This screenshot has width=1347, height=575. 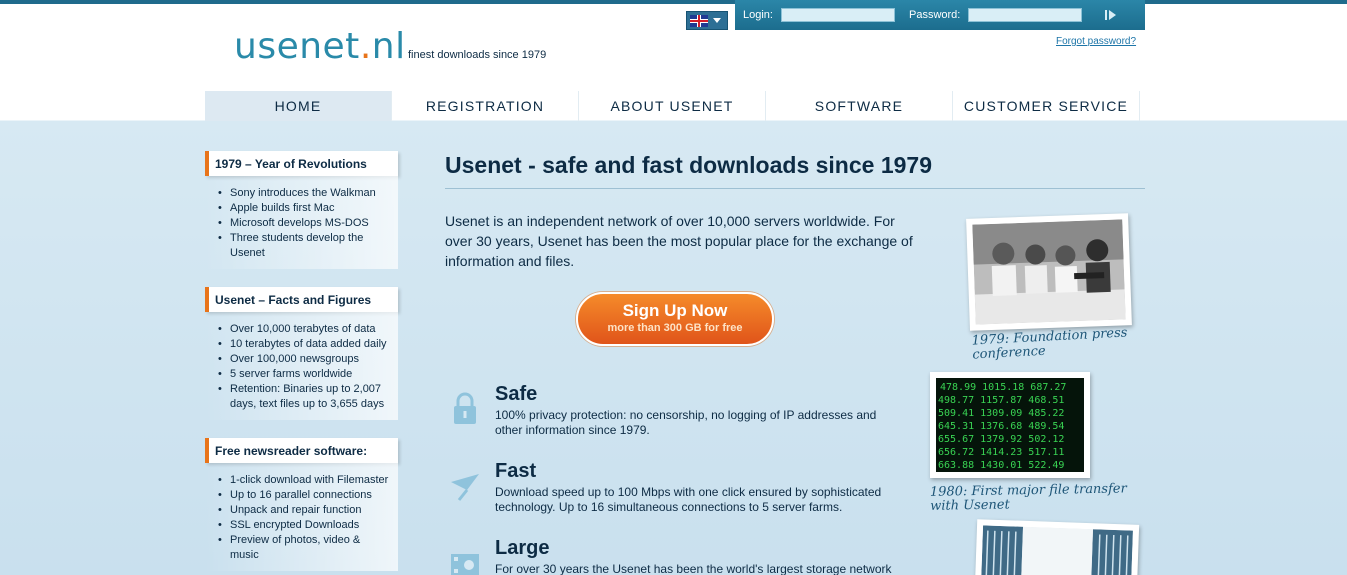 What do you see at coordinates (1001, 413) in the screenshot?
I see `svg-text: 509.41 1309.09 485.22` at bounding box center [1001, 413].